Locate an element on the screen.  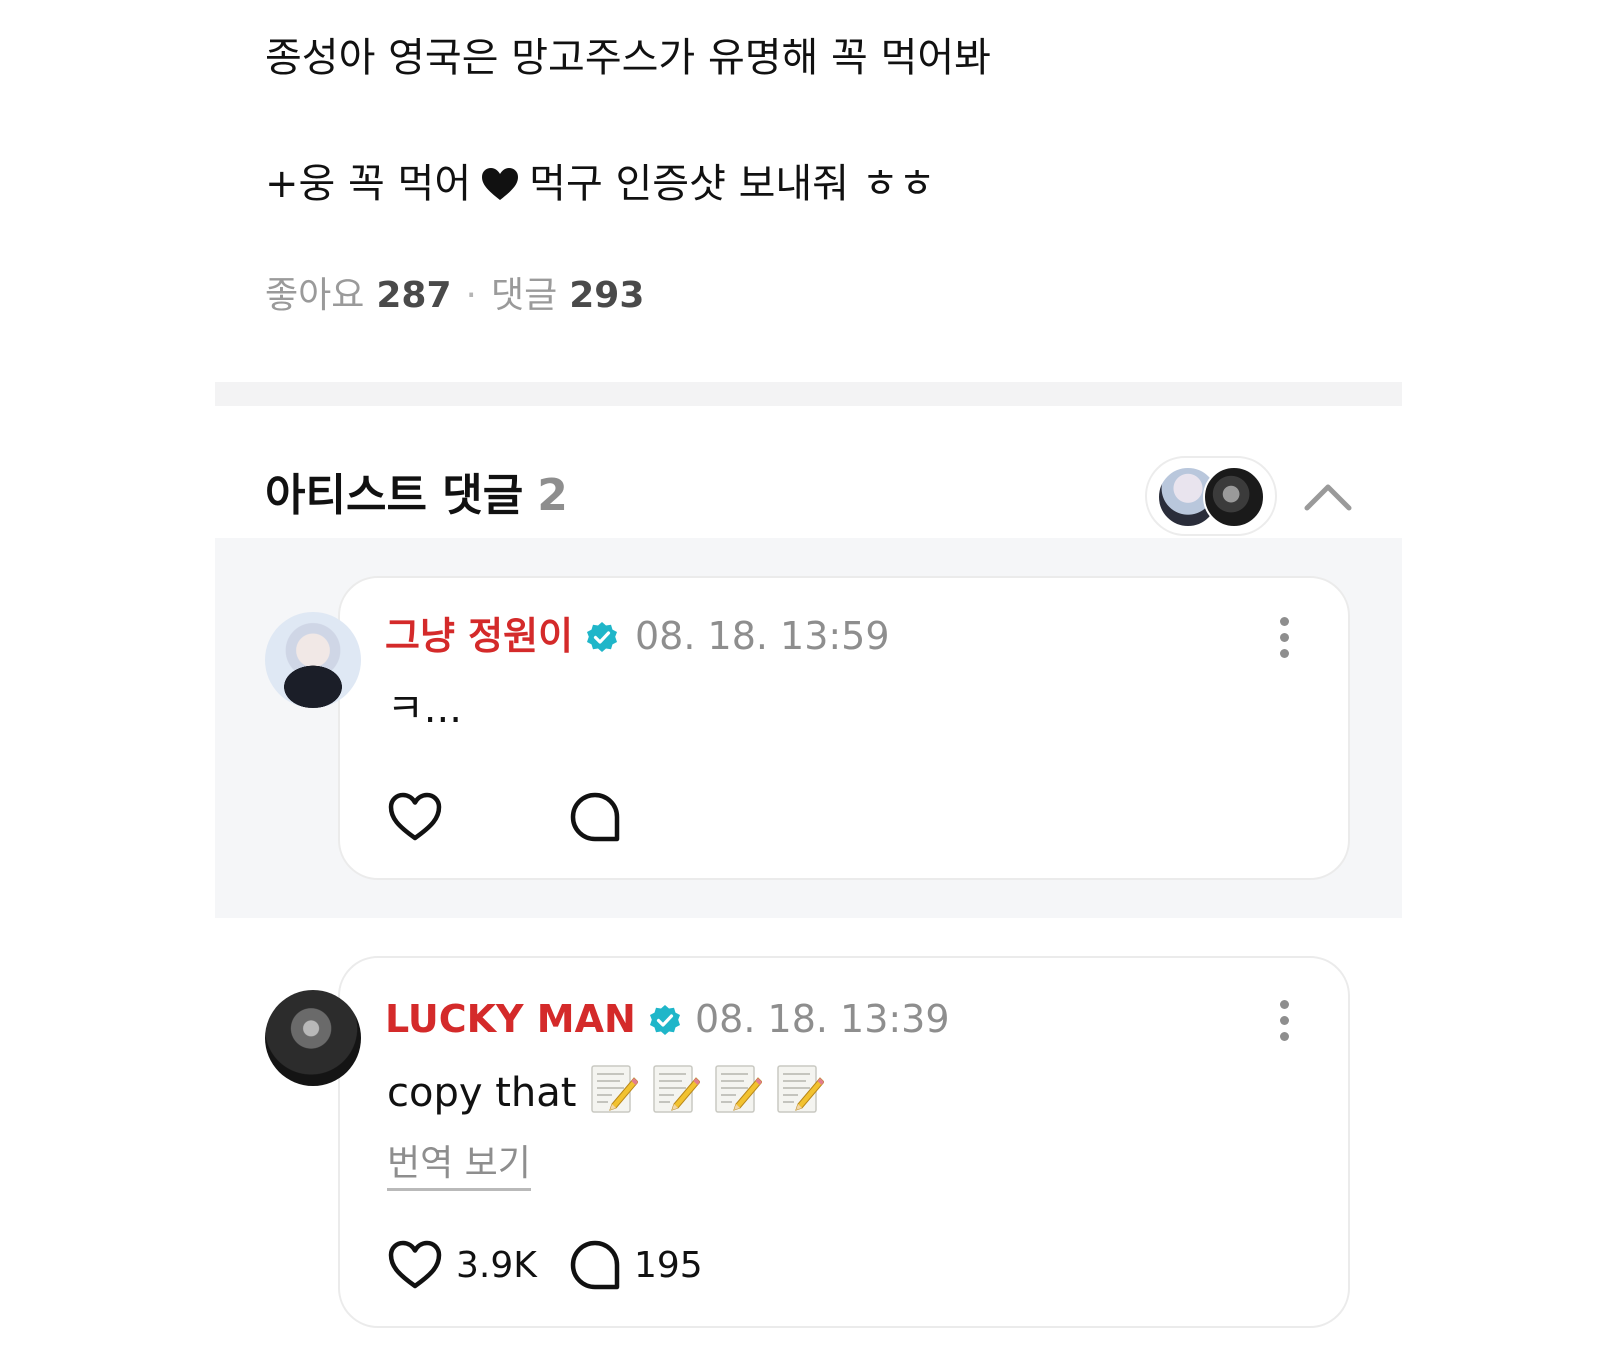
comment-author: LUCKY MAN is located at coordinates (533, 1022).